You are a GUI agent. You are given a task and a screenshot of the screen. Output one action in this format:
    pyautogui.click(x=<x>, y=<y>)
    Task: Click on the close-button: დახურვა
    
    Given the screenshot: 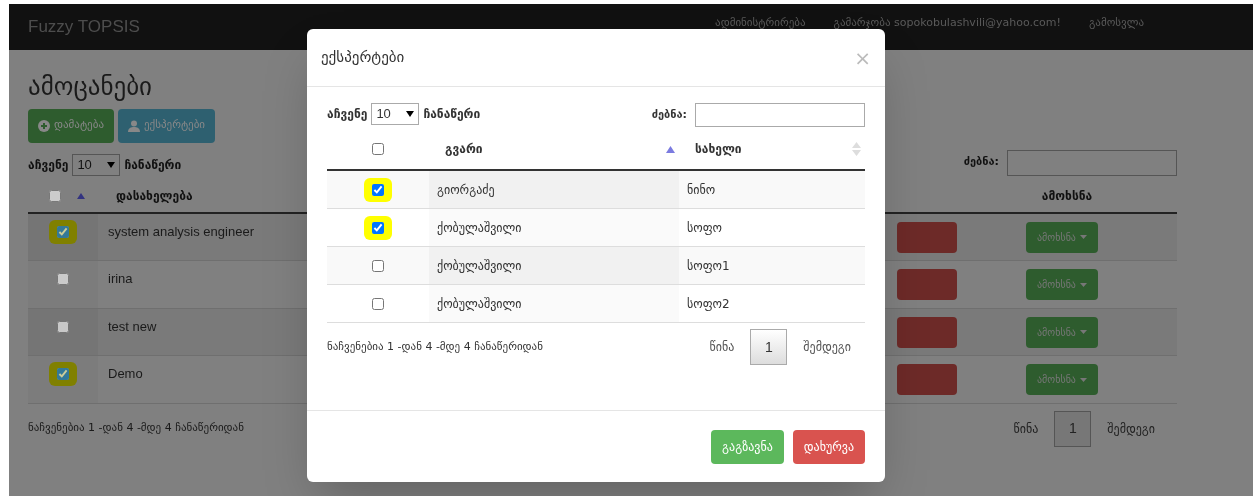 What is the action you would take?
    pyautogui.click(x=828, y=446)
    